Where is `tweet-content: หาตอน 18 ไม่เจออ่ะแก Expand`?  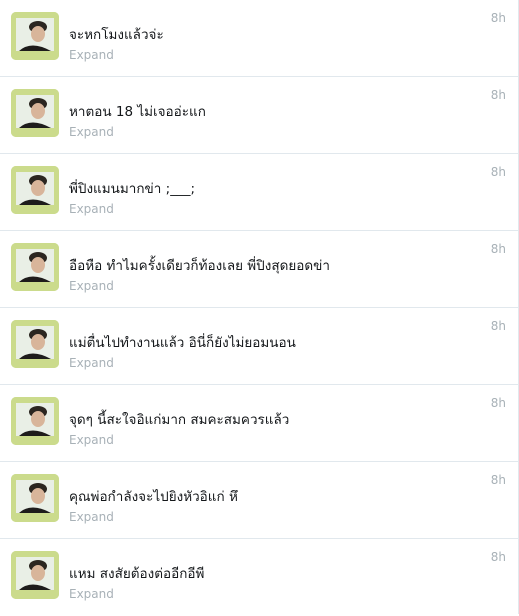 tweet-content: หาตอน 18 ไม่เจออ่ะแก Expand is located at coordinates (263, 121).